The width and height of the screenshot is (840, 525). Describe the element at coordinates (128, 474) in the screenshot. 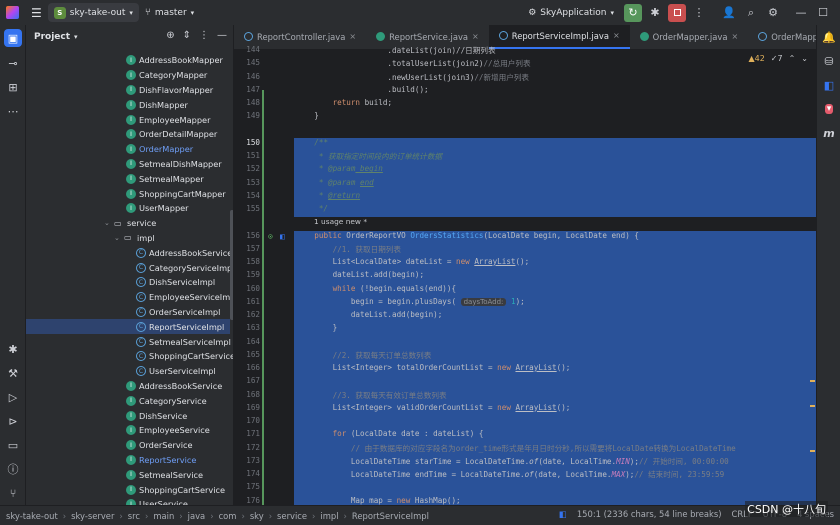

I see `tree-item: I SetmealService` at that location.